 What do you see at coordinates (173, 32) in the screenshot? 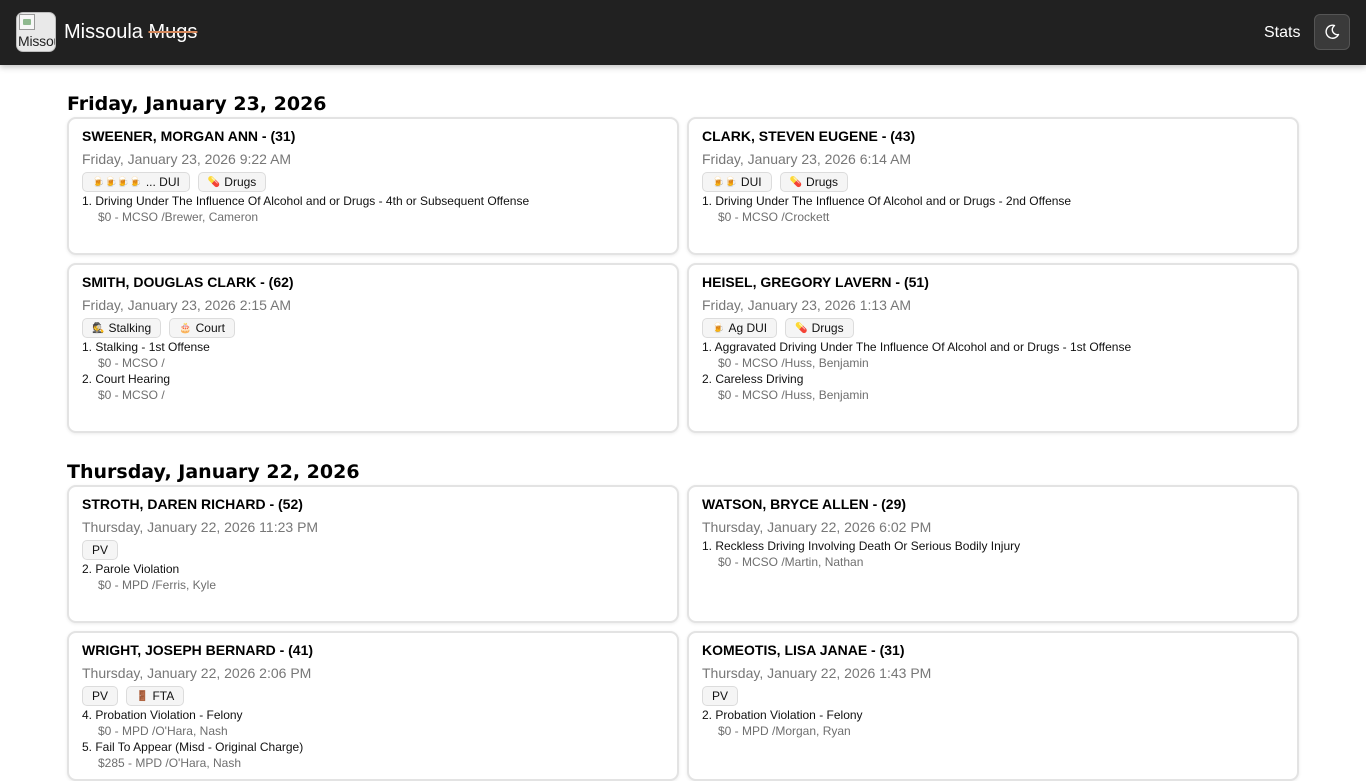
I see `brand-title-struck: Mugs` at bounding box center [173, 32].